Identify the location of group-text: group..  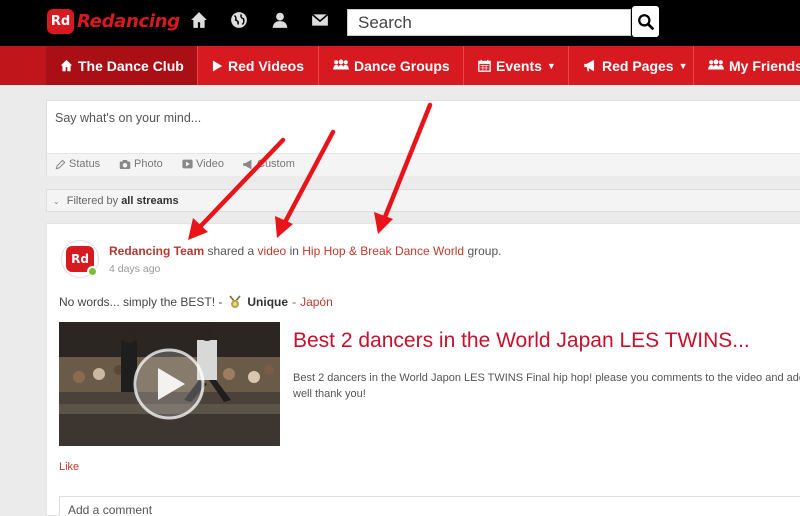
(484, 251).